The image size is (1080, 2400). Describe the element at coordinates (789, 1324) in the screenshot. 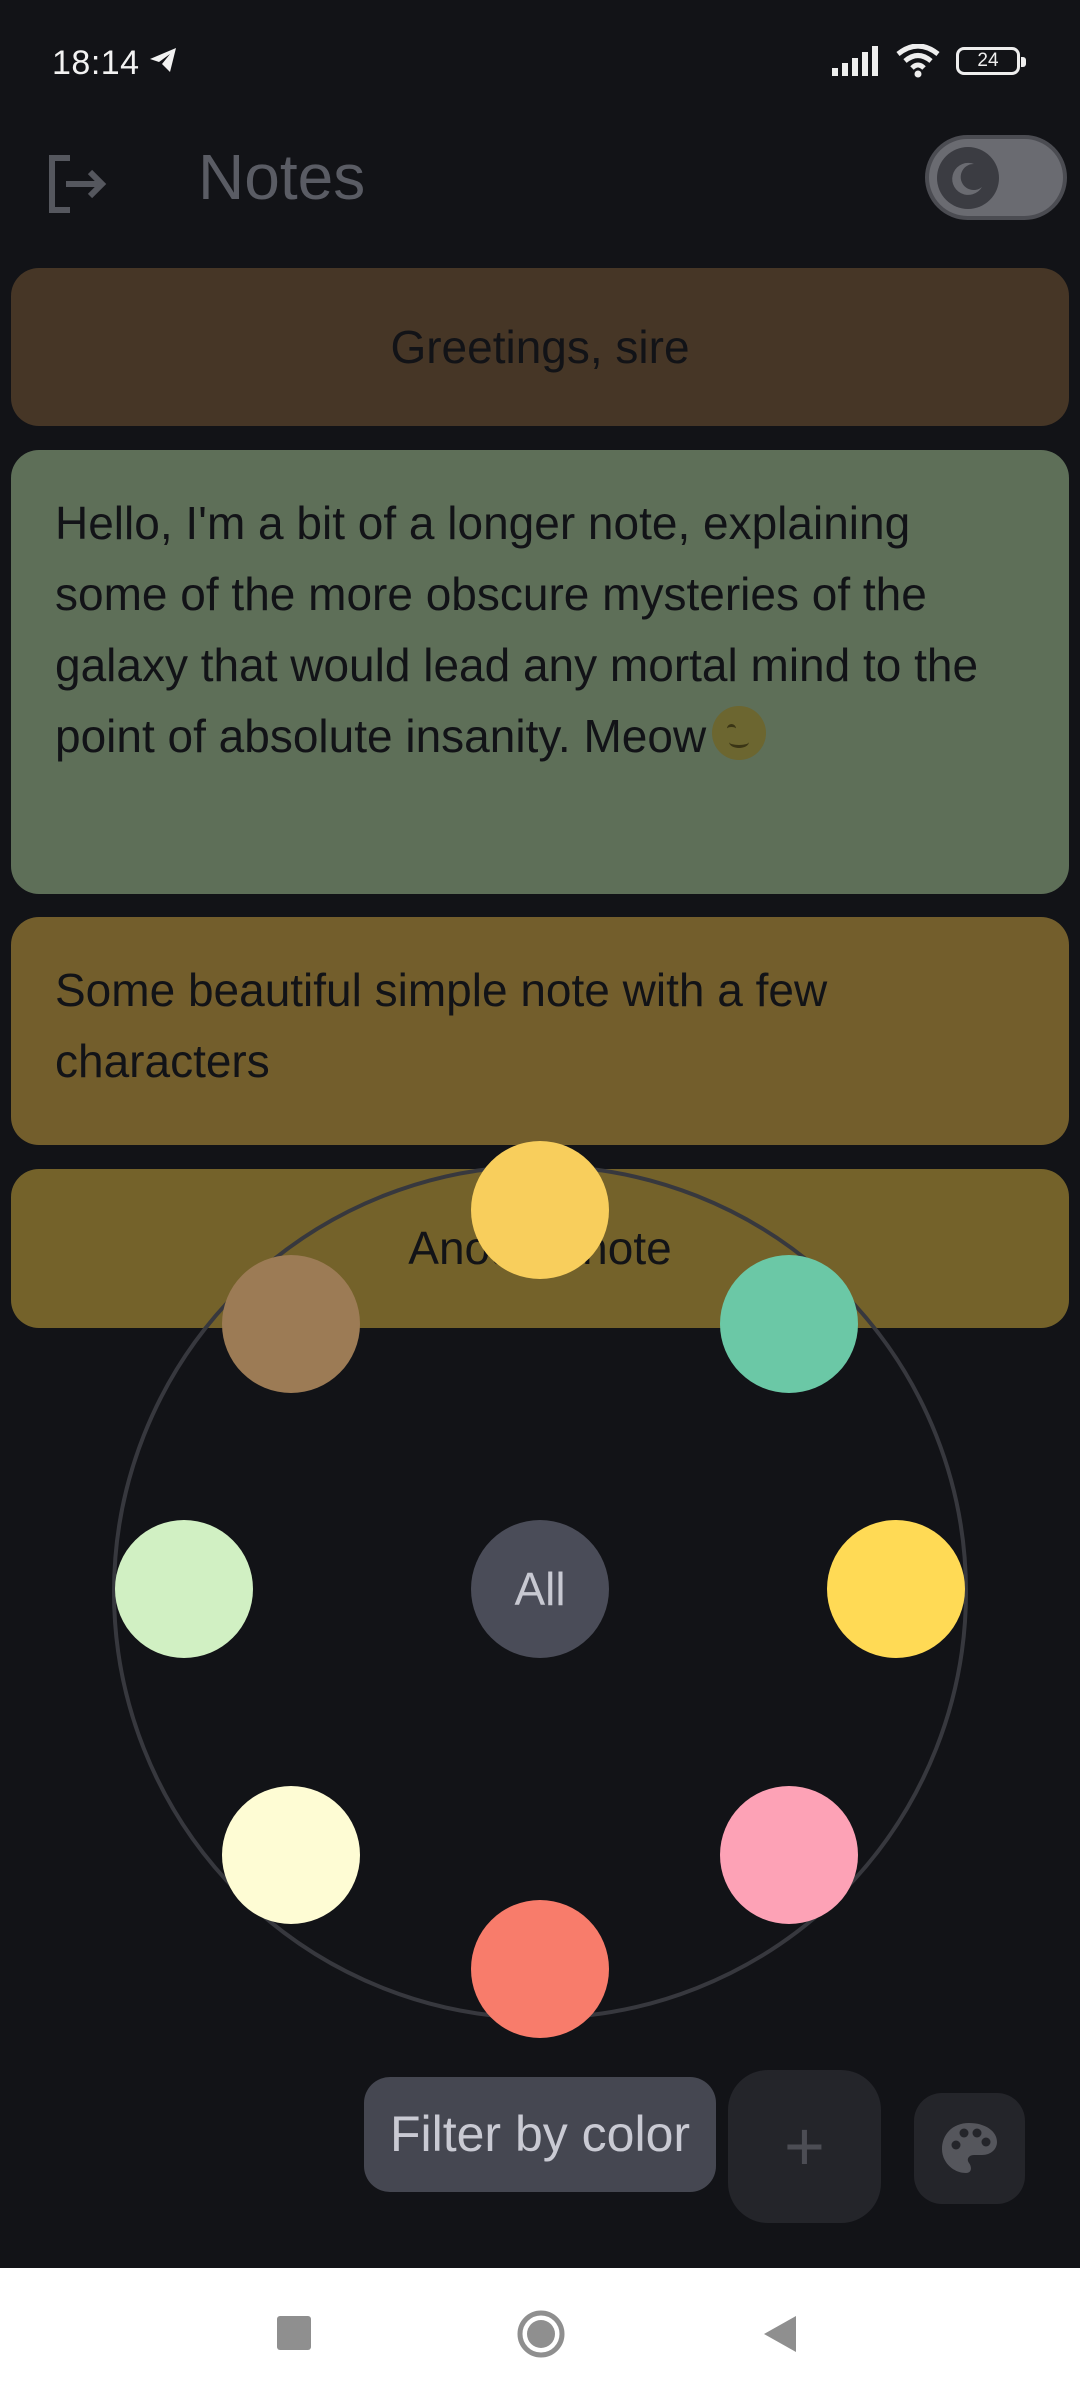

I see `color-swatch-teal` at that location.